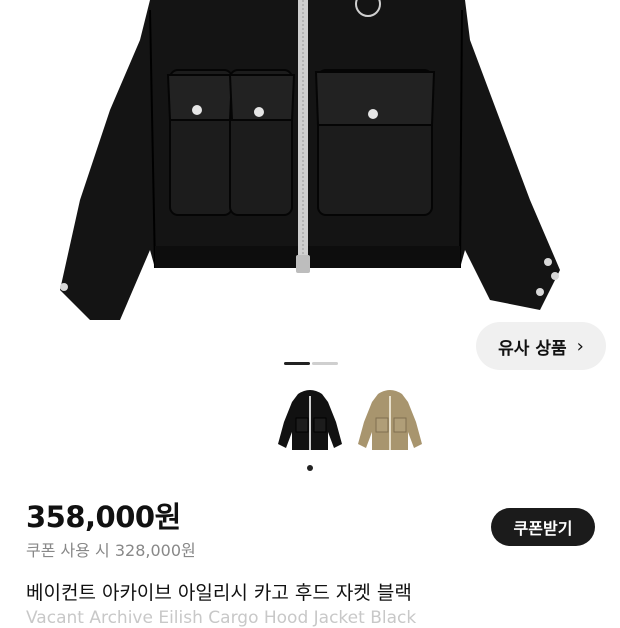 This screenshot has width=620, height=628. Describe the element at coordinates (103, 517) in the screenshot. I see `product-price: 358,000원` at that location.